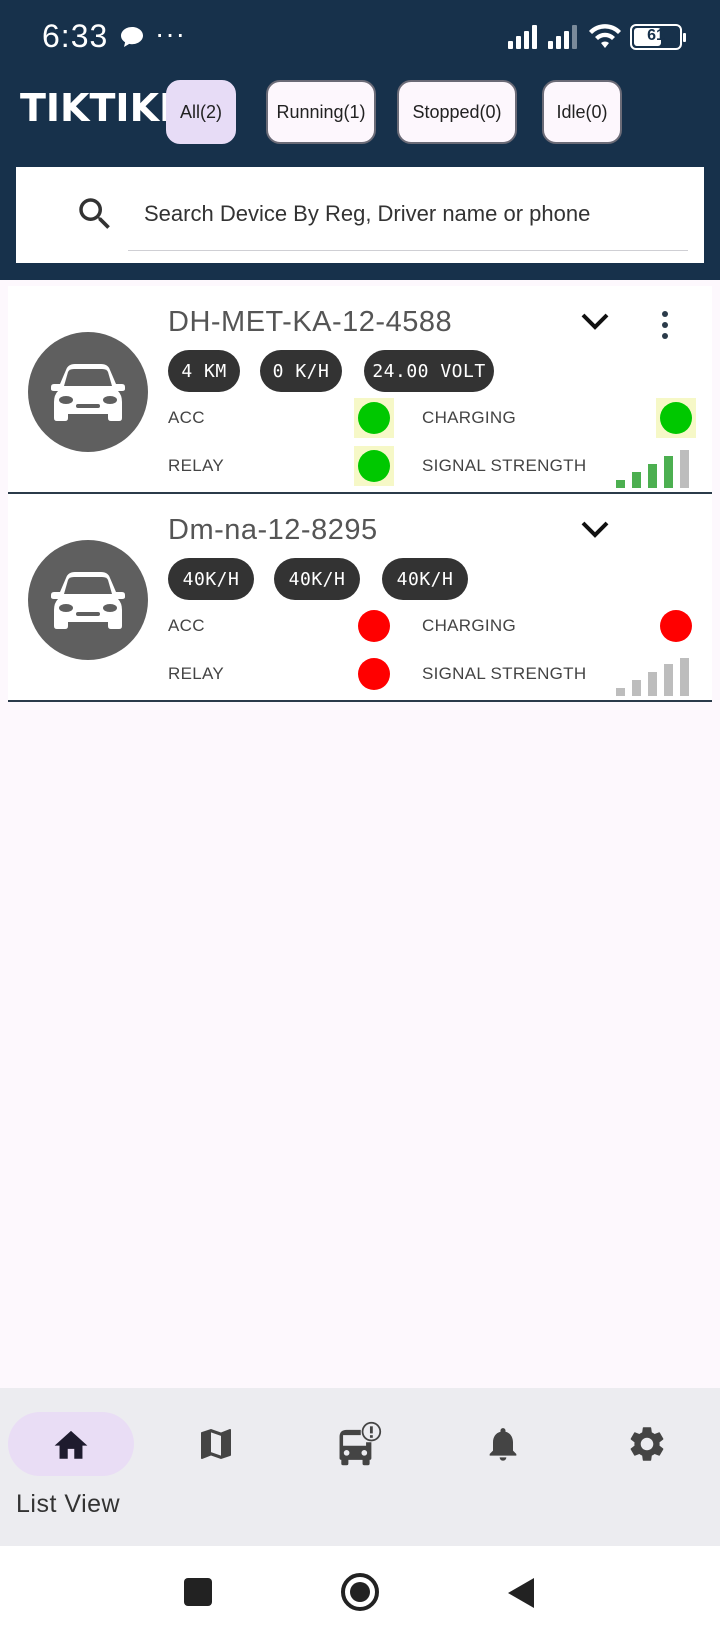  I want to click on filter-chips: All(2) Running(1) Stopped(0) Idle(0), so click(436, 112).